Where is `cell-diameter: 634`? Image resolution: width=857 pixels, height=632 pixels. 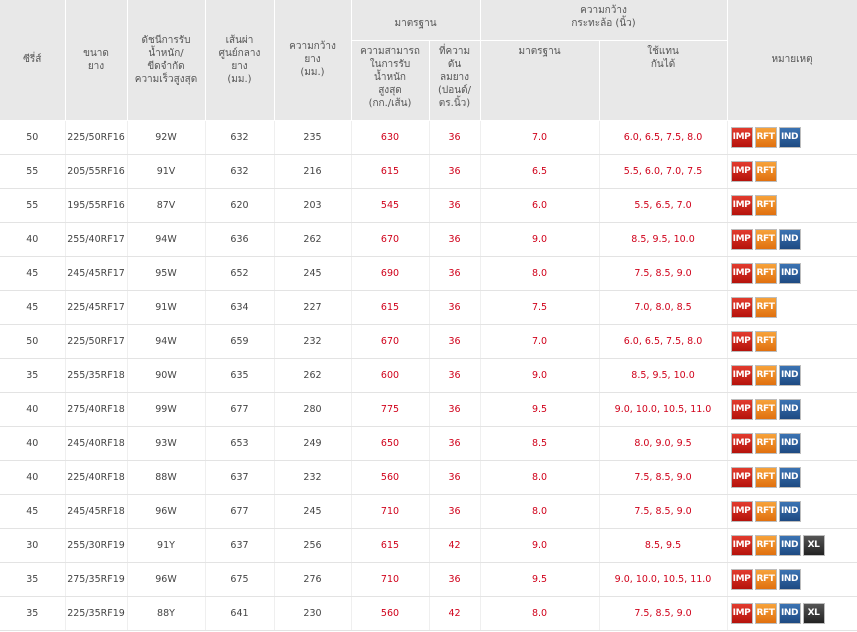
cell-diameter: 634 is located at coordinates (240, 307).